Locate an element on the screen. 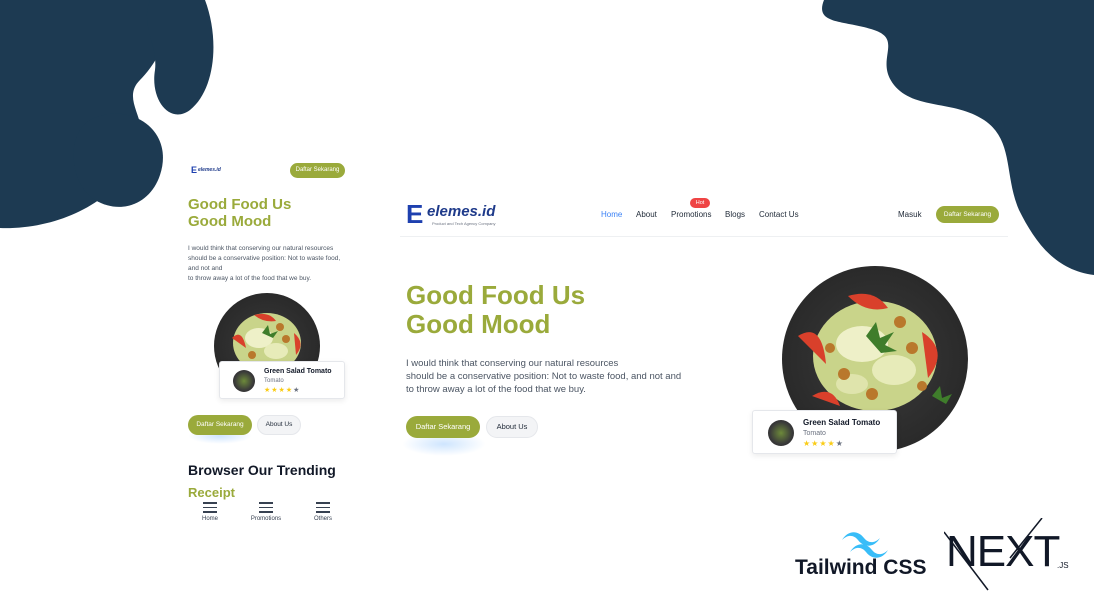 The height and width of the screenshot is (614, 1094). nav-about: About is located at coordinates (646, 214).